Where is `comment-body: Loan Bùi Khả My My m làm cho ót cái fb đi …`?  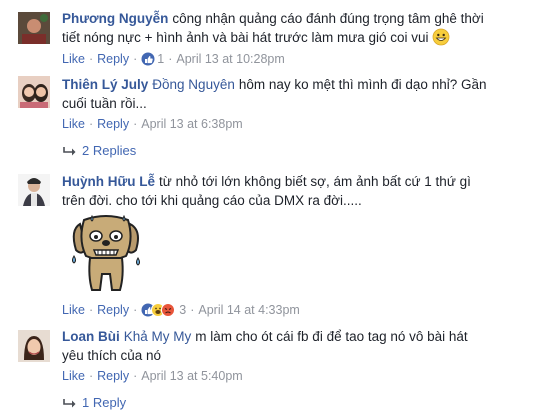 comment-body: Loan Bùi Khả My My m làm cho ót cái fb đi … is located at coordinates (277, 346).